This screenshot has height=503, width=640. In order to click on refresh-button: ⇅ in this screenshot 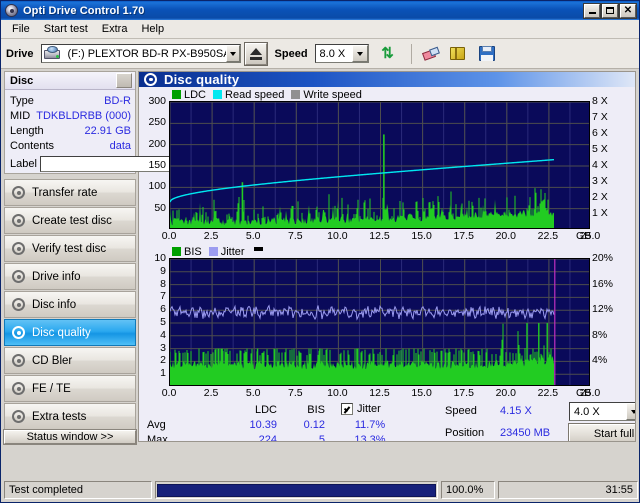, I will do `click(388, 54)`.